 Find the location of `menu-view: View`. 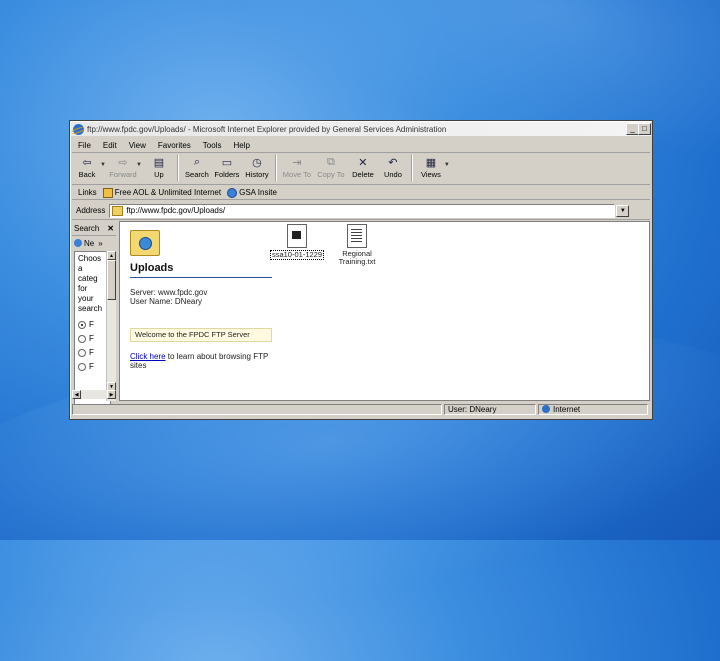

menu-view: View is located at coordinates (137, 145).